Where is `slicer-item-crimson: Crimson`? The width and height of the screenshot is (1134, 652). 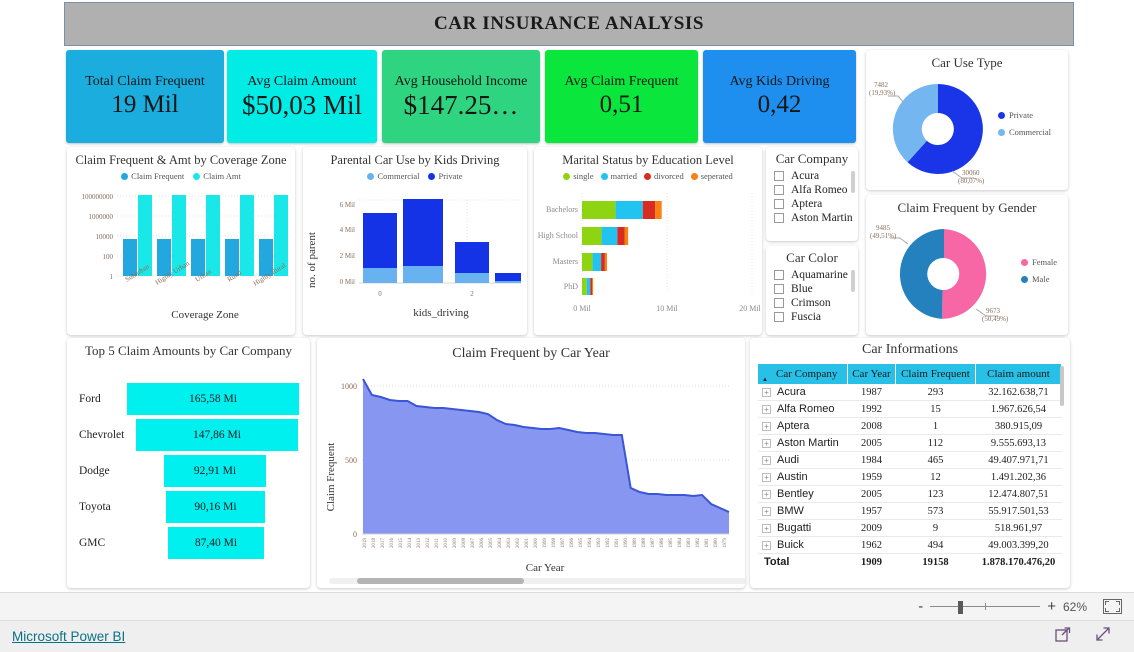 slicer-item-crimson: Crimson is located at coordinates (812, 303).